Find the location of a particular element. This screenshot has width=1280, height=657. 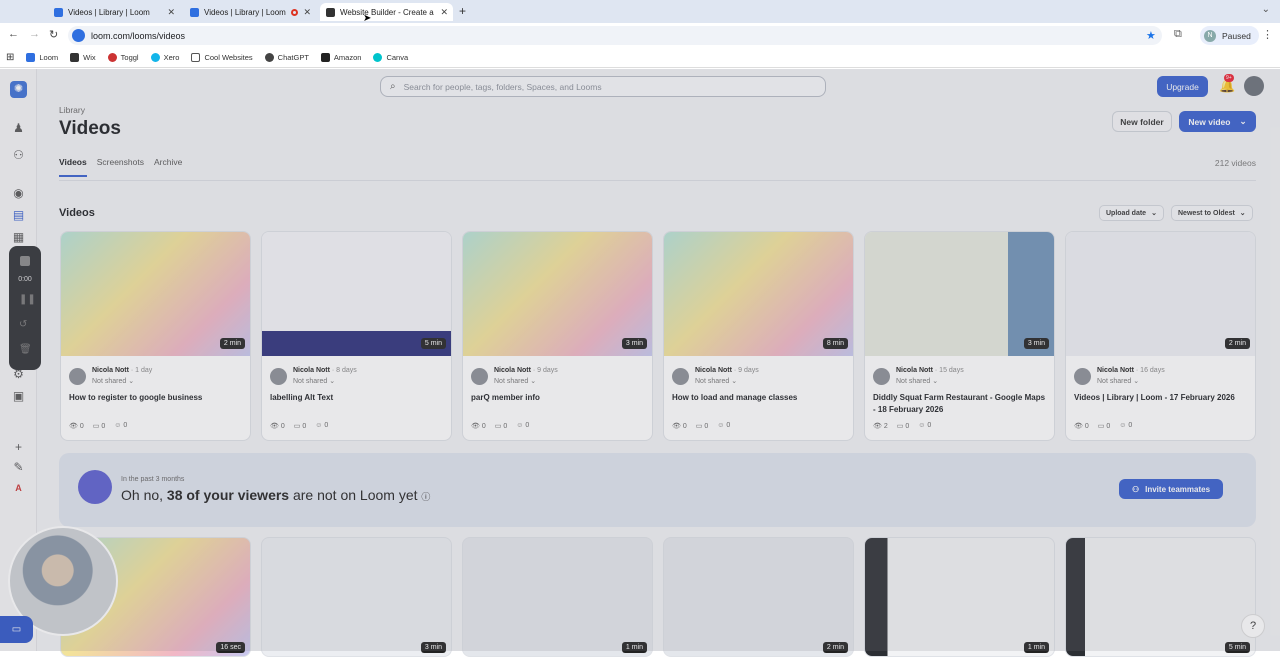

notifications-bell-icon: 🔔 9+ is located at coordinates (1227, 84).